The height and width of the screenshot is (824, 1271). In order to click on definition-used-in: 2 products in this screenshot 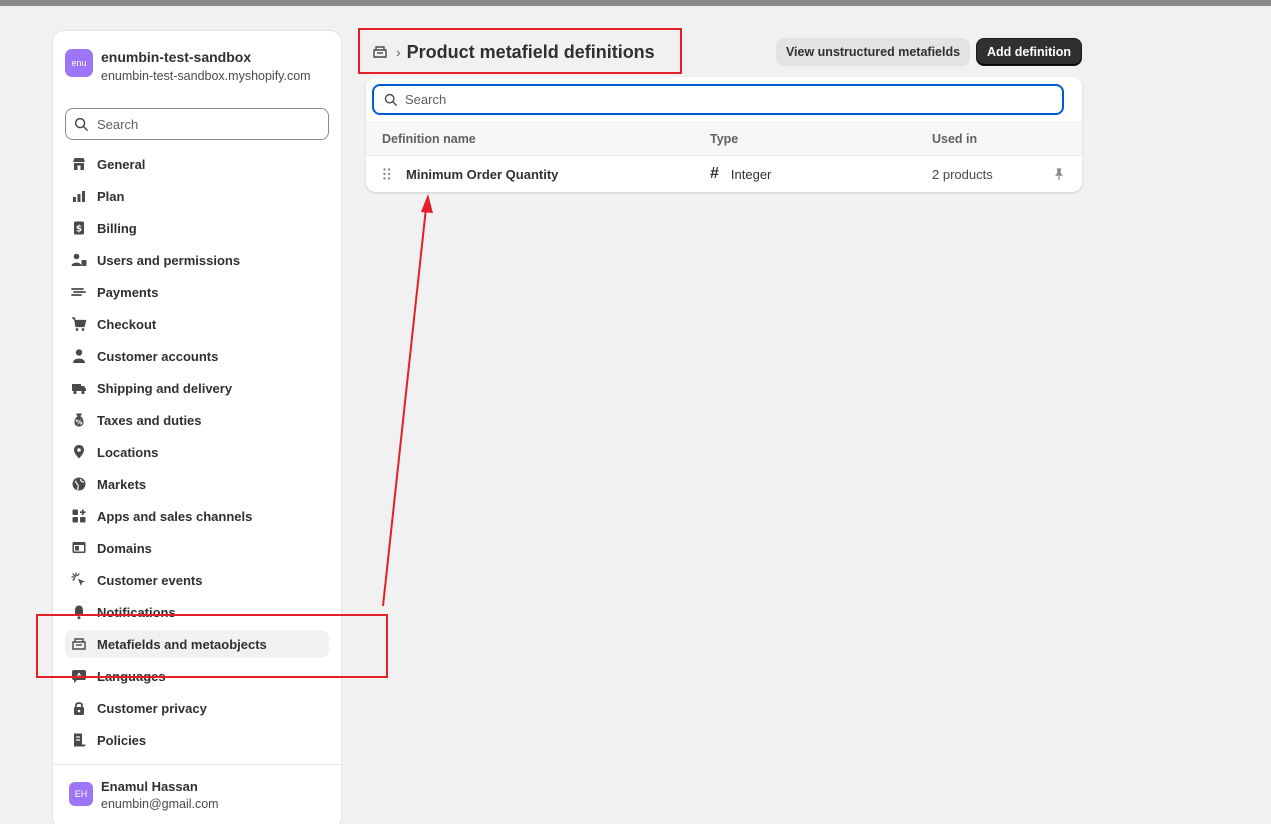, I will do `click(962, 174)`.